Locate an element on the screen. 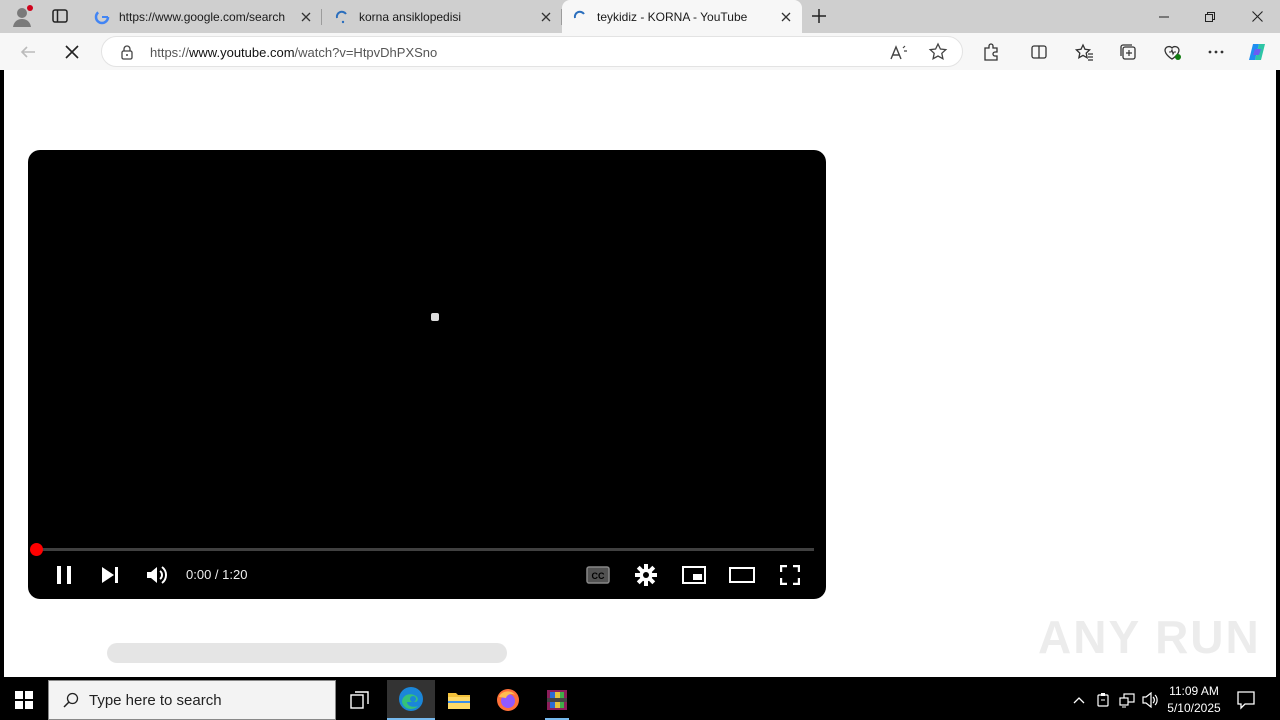  tab-youtube-korna: teykidiz - KORNA - YouTube is located at coordinates (682, 16).